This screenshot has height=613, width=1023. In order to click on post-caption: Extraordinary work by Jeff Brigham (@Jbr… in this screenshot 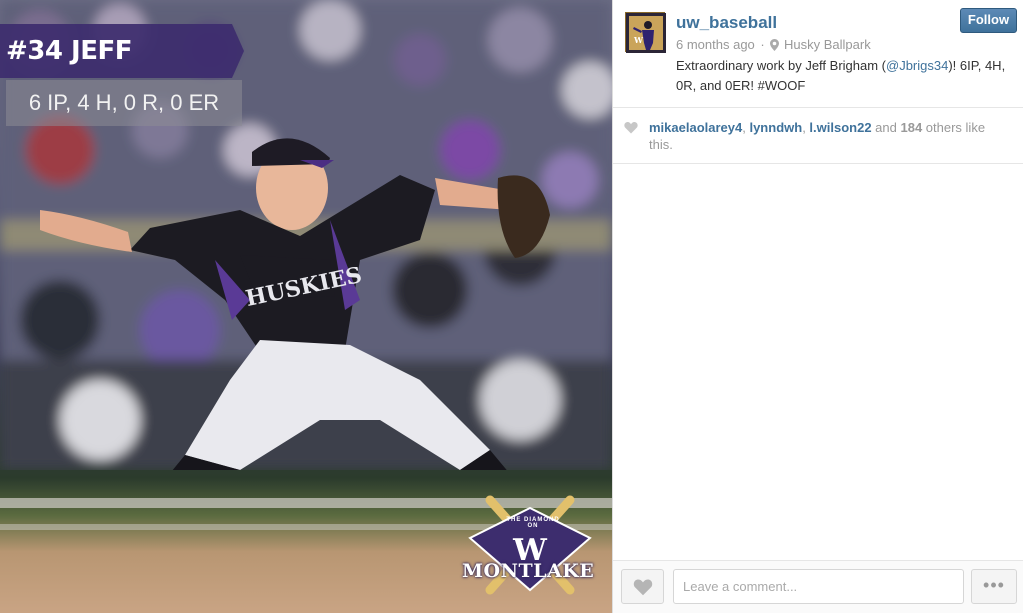, I will do `click(844, 76)`.